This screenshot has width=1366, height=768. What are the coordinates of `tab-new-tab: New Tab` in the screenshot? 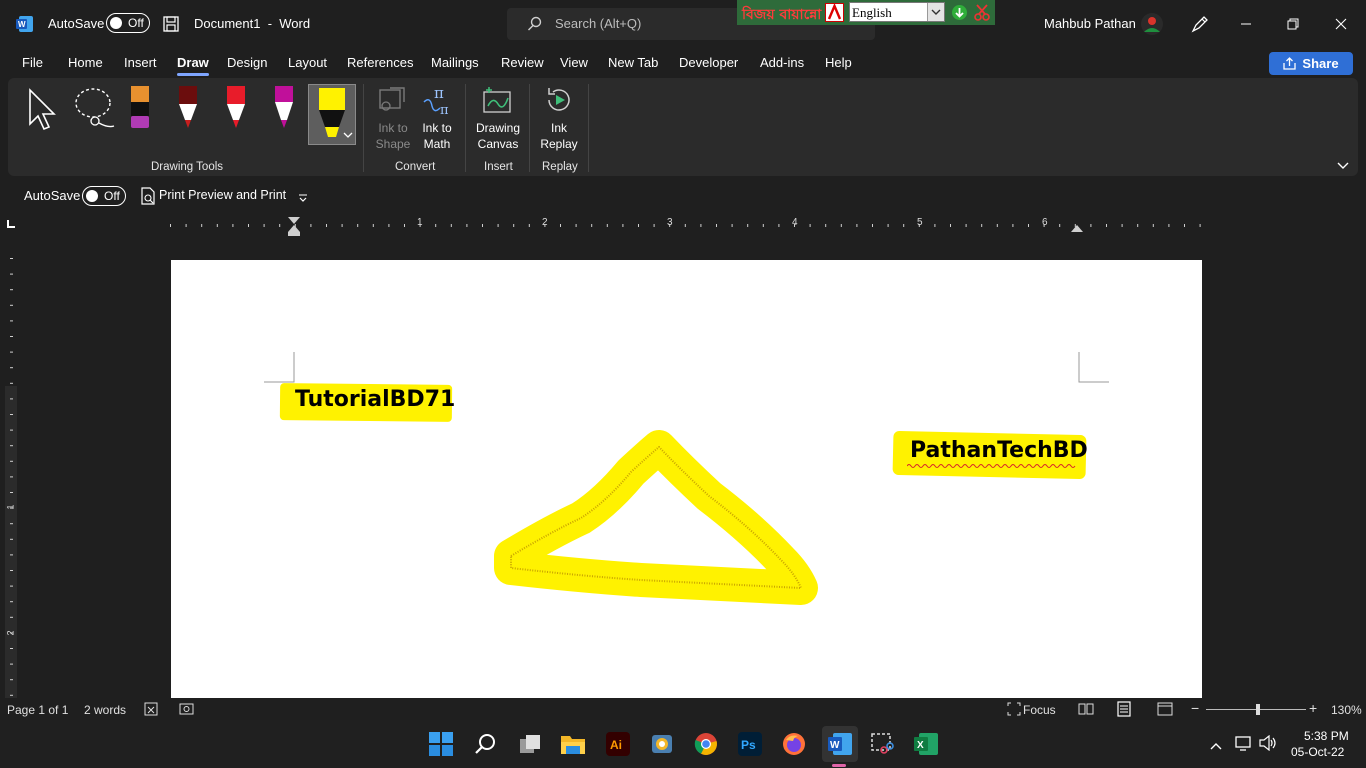 It's located at (633, 62).